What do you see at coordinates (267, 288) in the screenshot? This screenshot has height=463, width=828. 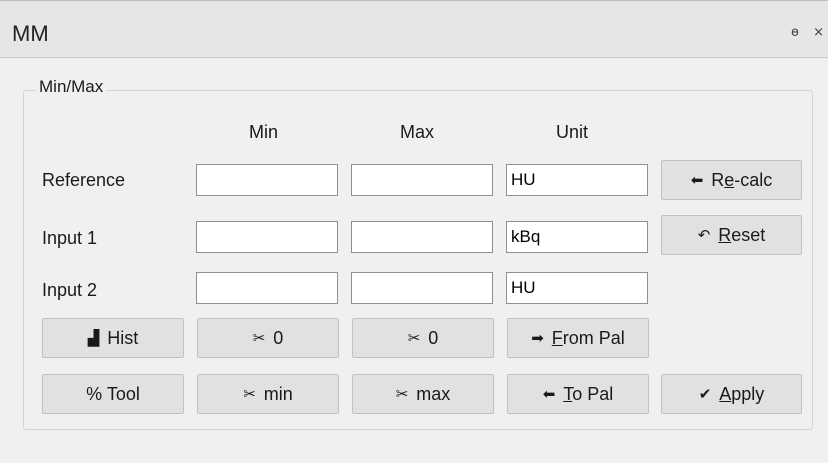 I see `input2-min-field` at bounding box center [267, 288].